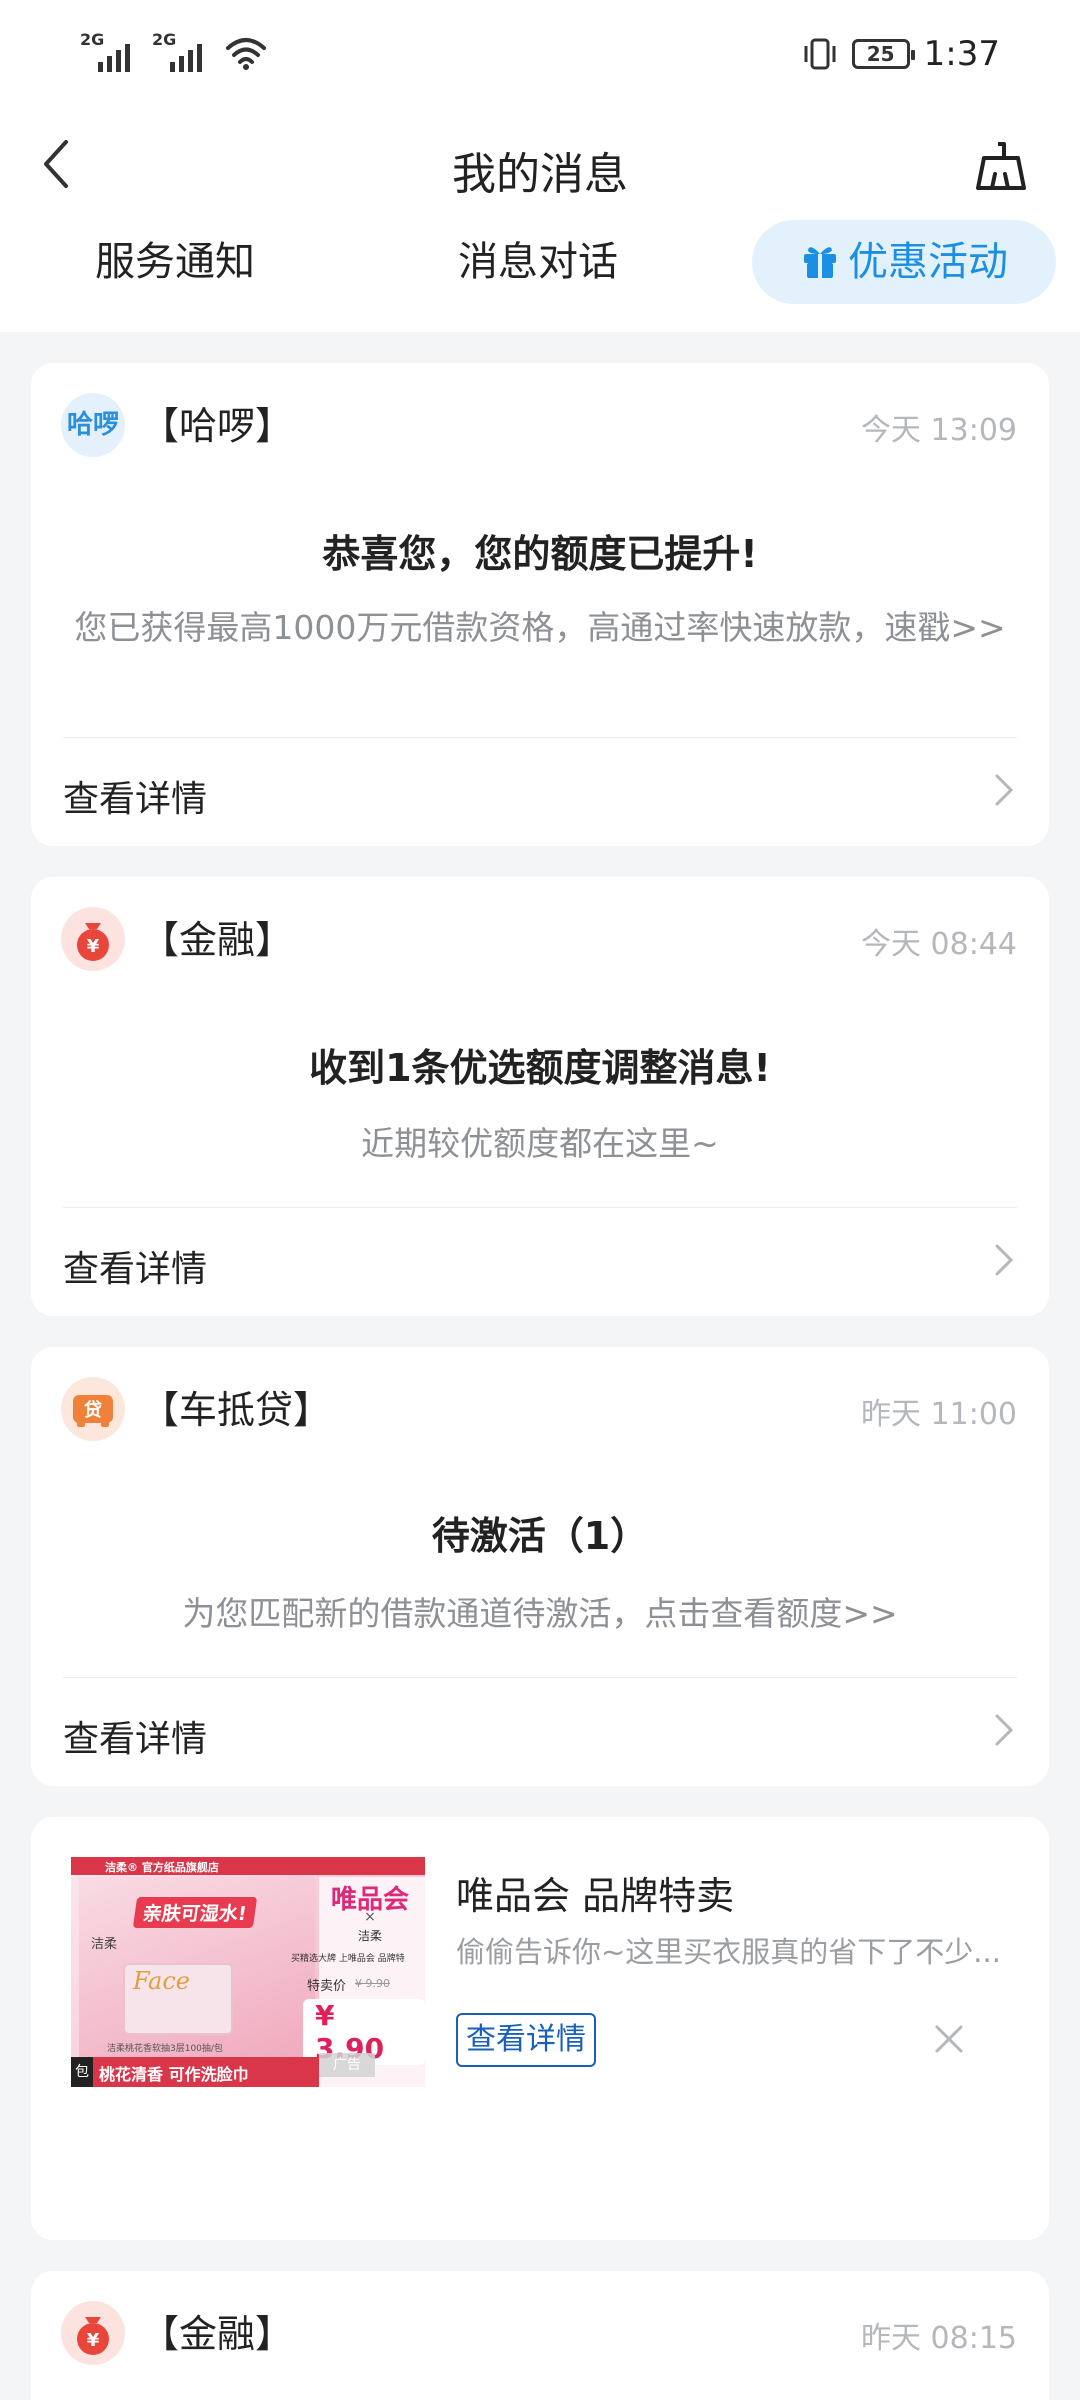  I want to click on status-bar: 2G 2G 25 1:37, so click(540, 55).